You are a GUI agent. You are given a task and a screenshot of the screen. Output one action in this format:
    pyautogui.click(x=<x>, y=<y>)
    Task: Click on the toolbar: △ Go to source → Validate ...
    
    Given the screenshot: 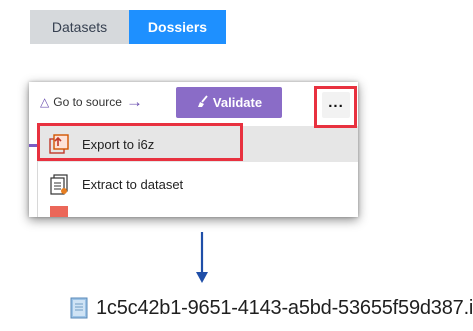 What is the action you would take?
    pyautogui.click(x=193, y=103)
    